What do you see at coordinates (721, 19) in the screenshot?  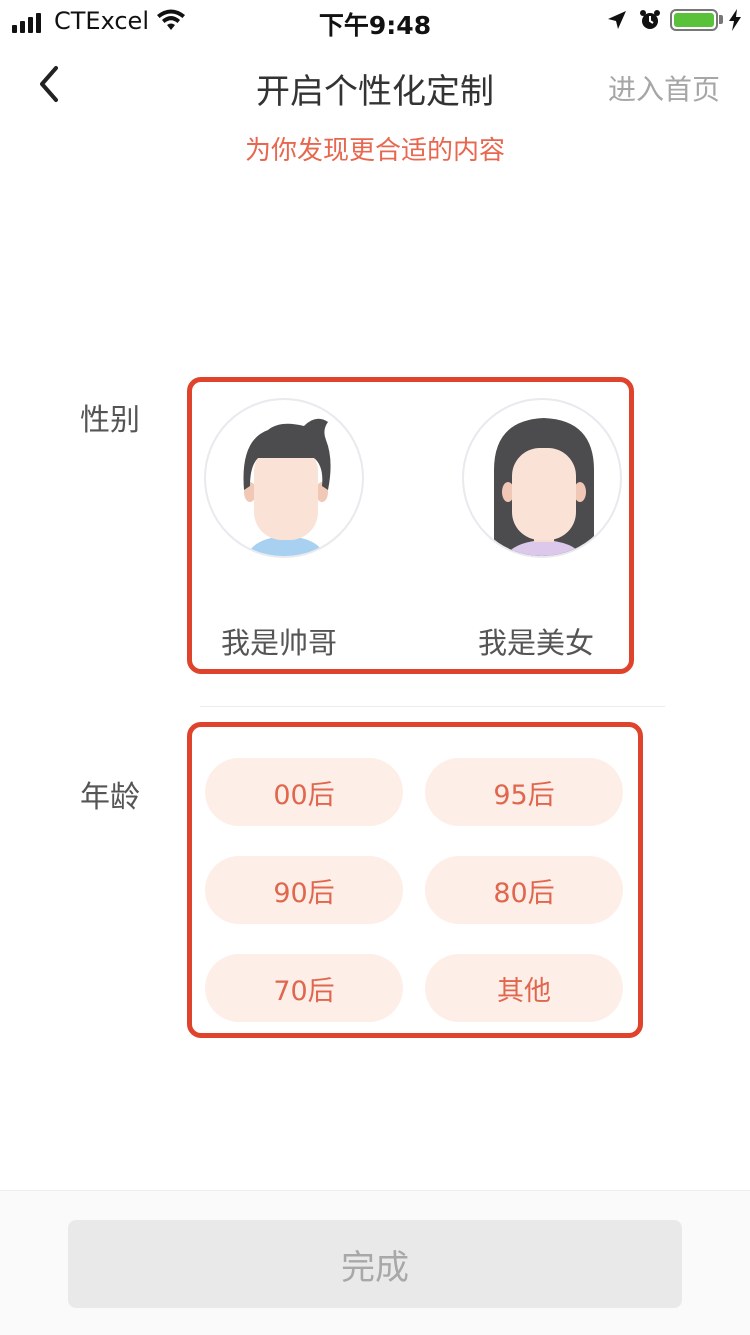 I see `battery-tip` at bounding box center [721, 19].